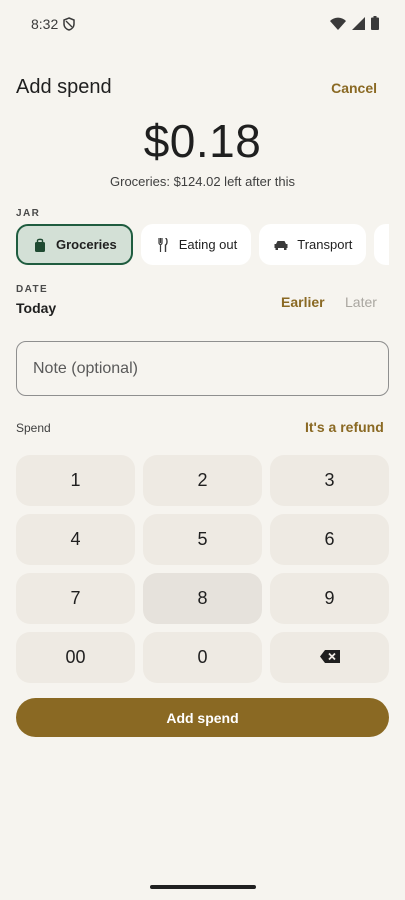  I want to click on key-3: 3, so click(329, 480).